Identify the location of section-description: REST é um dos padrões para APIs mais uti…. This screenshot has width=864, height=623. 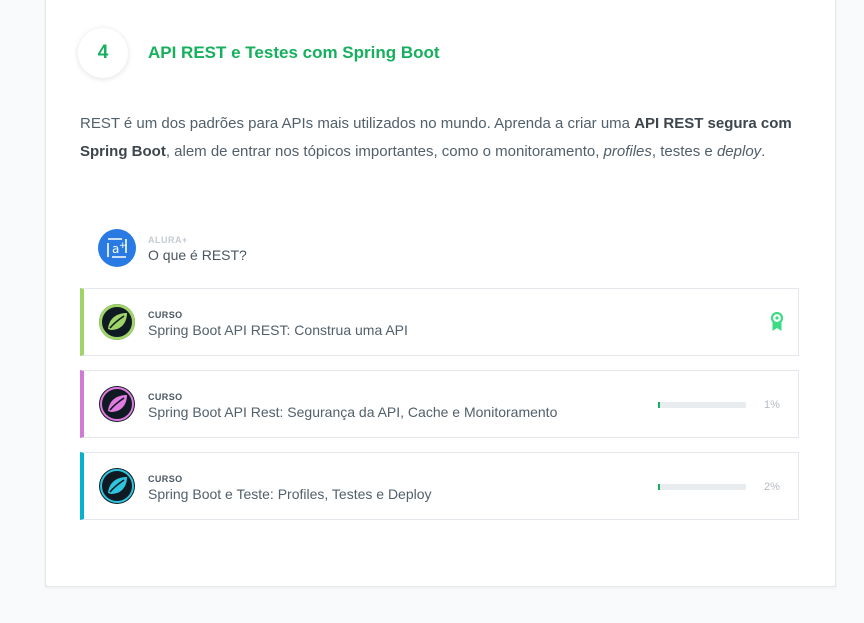
(436, 137).